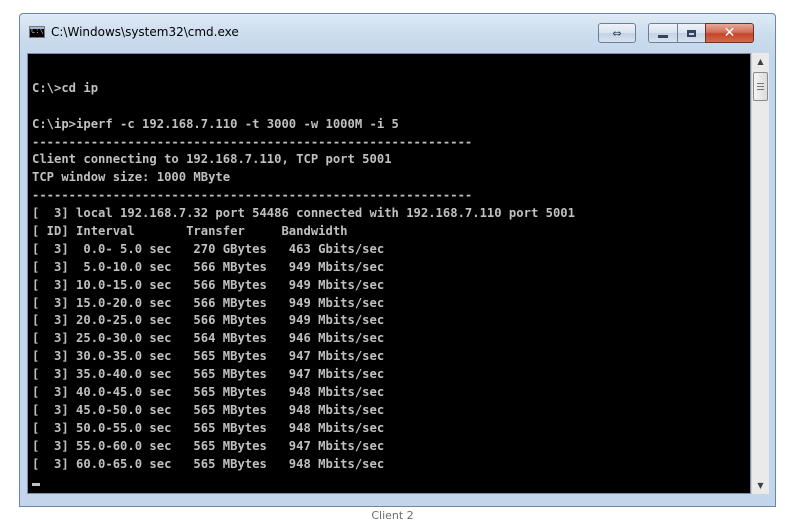 This screenshot has width=785, height=527. Describe the element at coordinates (663, 33) in the screenshot. I see `minimize-button` at that location.